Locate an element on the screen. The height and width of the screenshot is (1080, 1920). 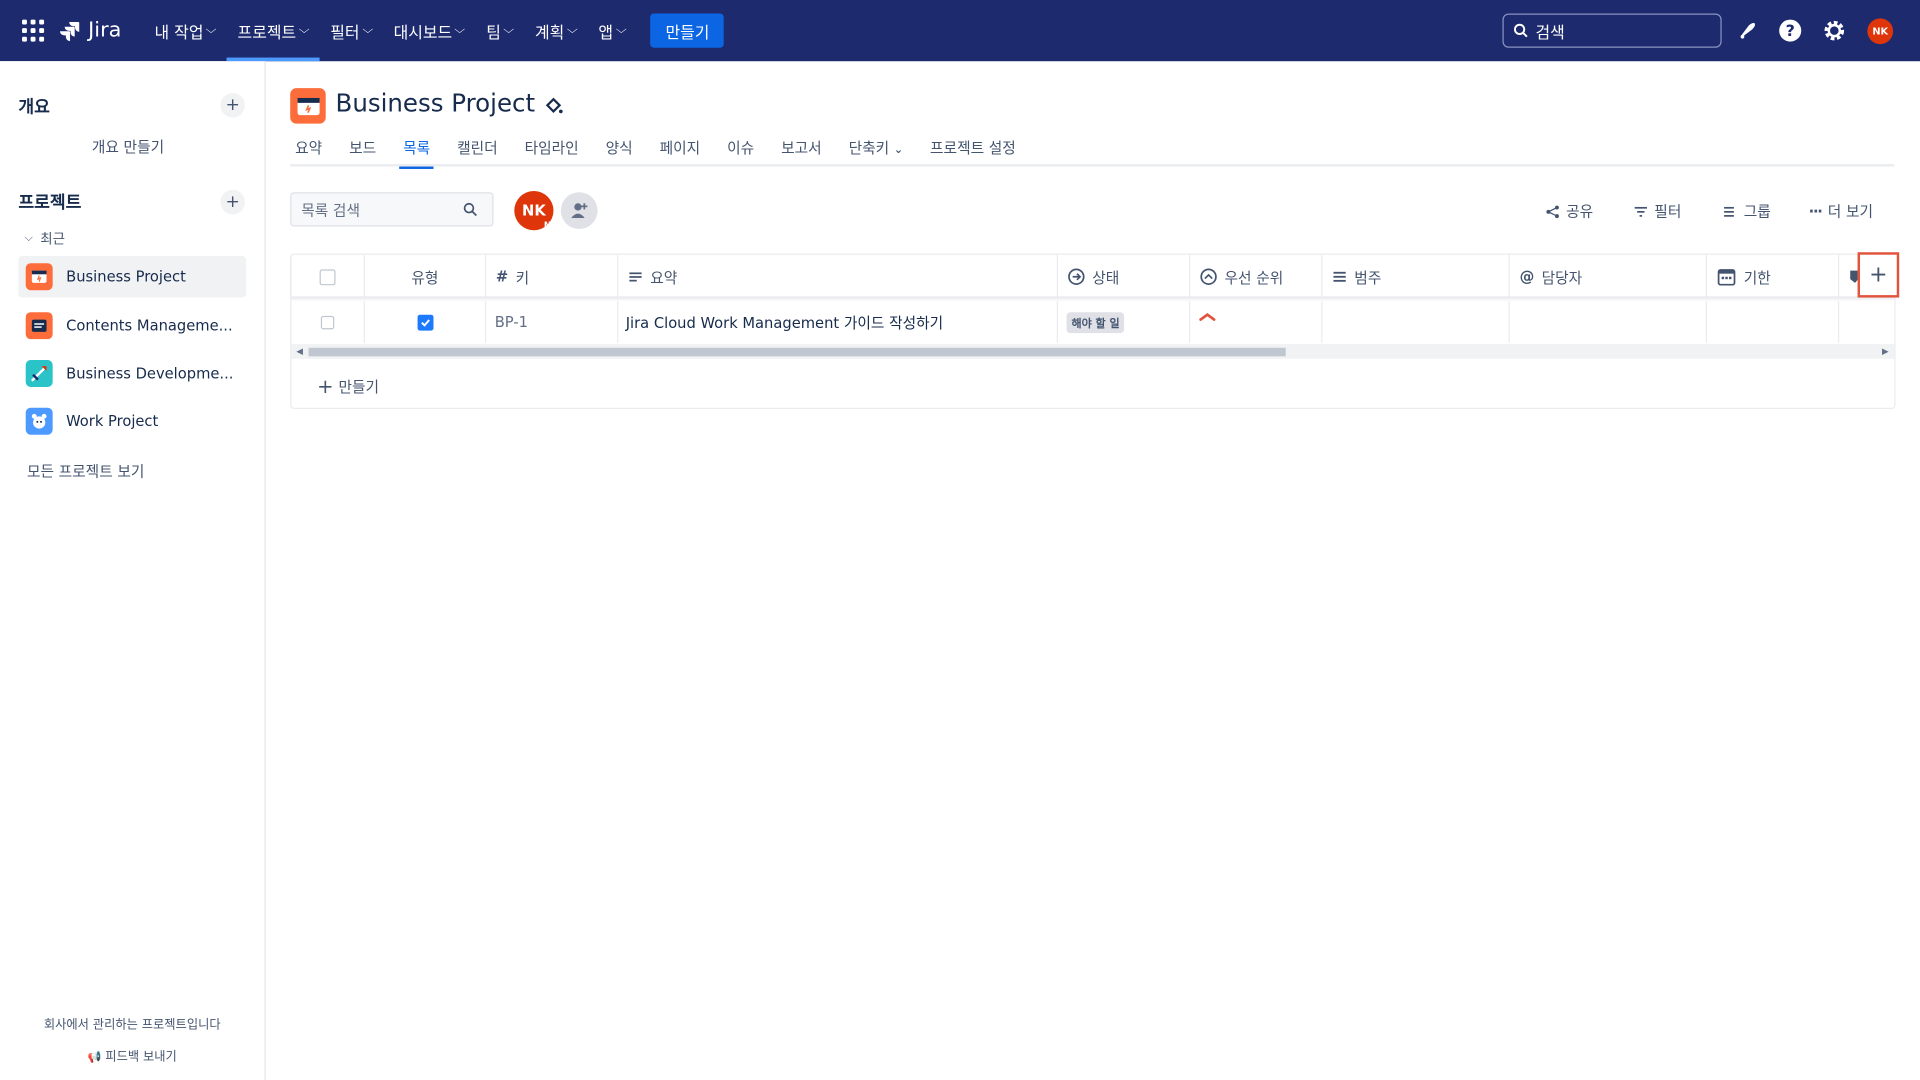
column-assignee: @ 담당자 is located at coordinates (1608, 276).